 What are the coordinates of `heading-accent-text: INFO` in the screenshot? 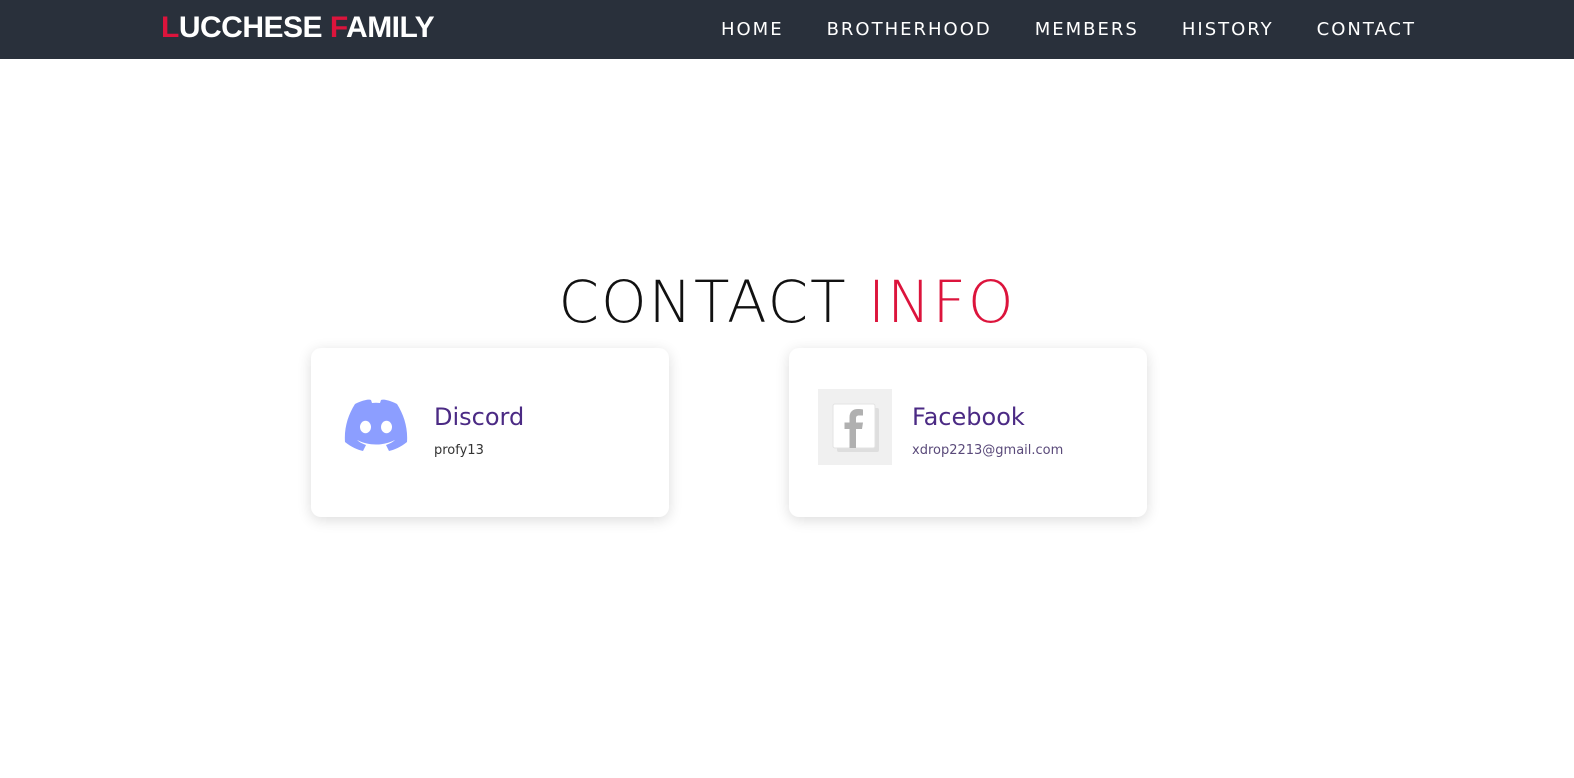 It's located at (941, 302).